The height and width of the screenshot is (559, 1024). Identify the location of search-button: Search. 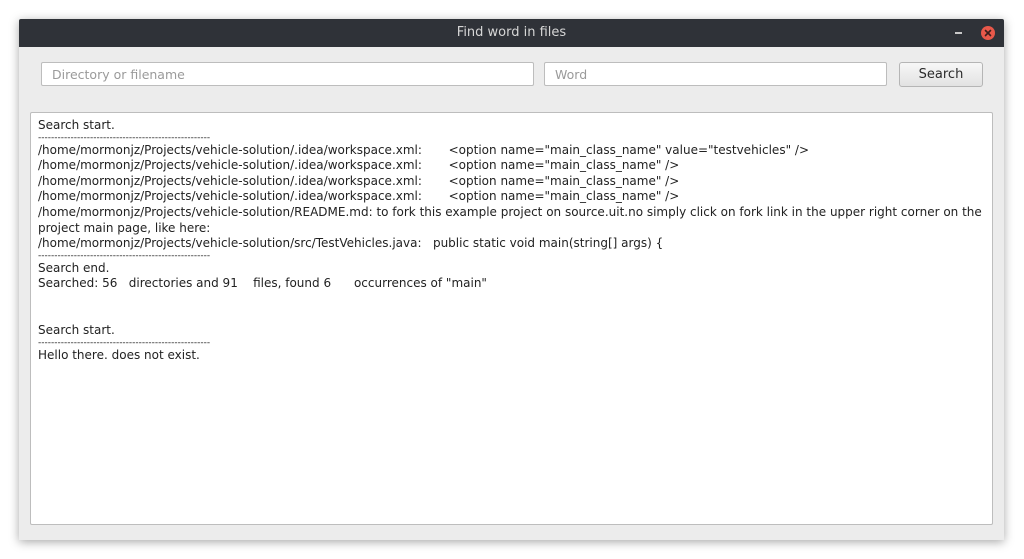
(941, 74).